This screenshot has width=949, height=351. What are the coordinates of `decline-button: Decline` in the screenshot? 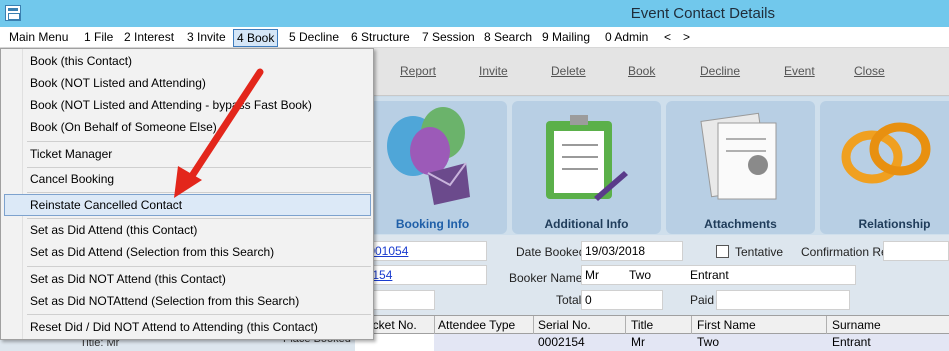 It's located at (720, 71).